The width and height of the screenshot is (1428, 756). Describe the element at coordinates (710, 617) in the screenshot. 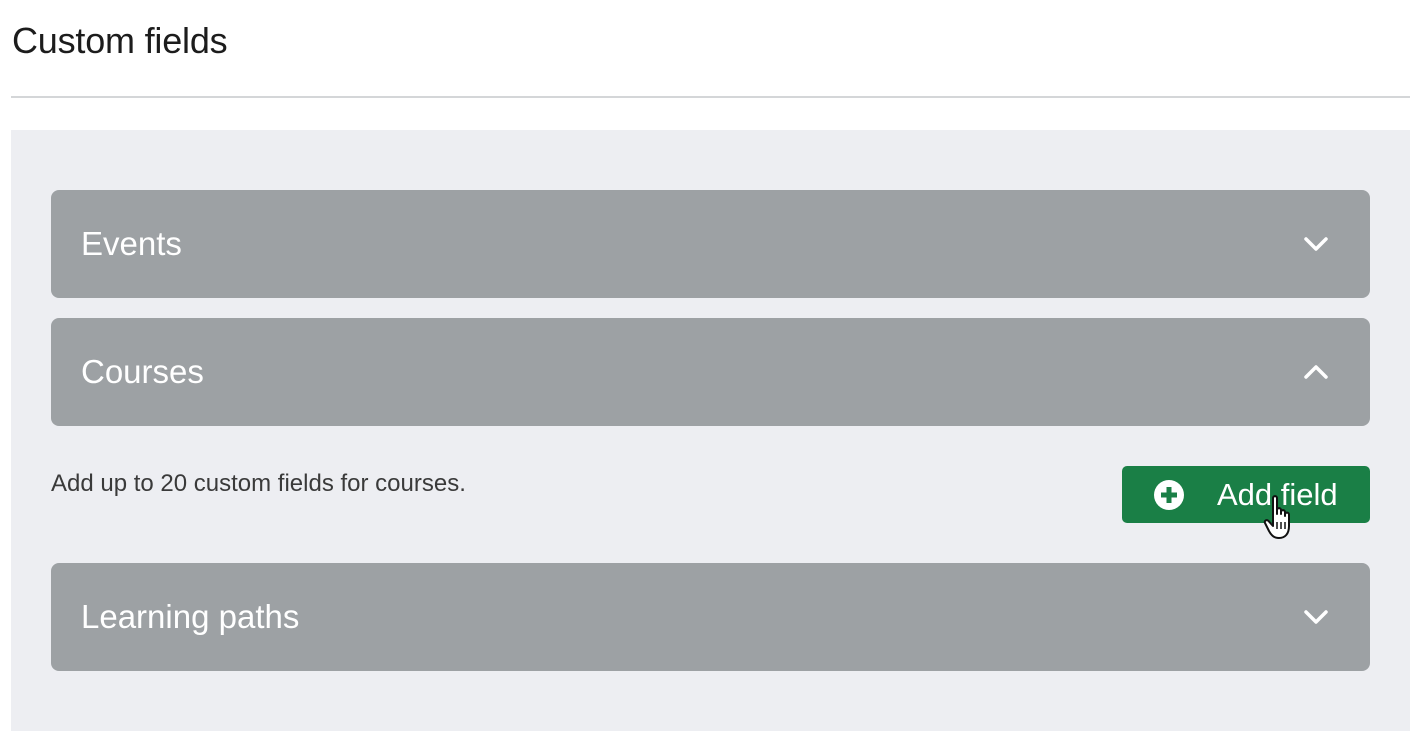

I see `accordion-learning-paths: Learning paths` at that location.